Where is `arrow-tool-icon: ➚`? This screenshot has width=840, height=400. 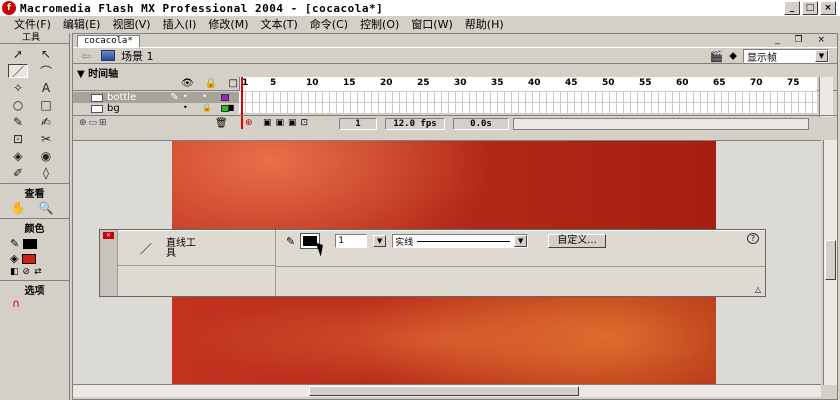 arrow-tool-icon: ➚ is located at coordinates (18, 54).